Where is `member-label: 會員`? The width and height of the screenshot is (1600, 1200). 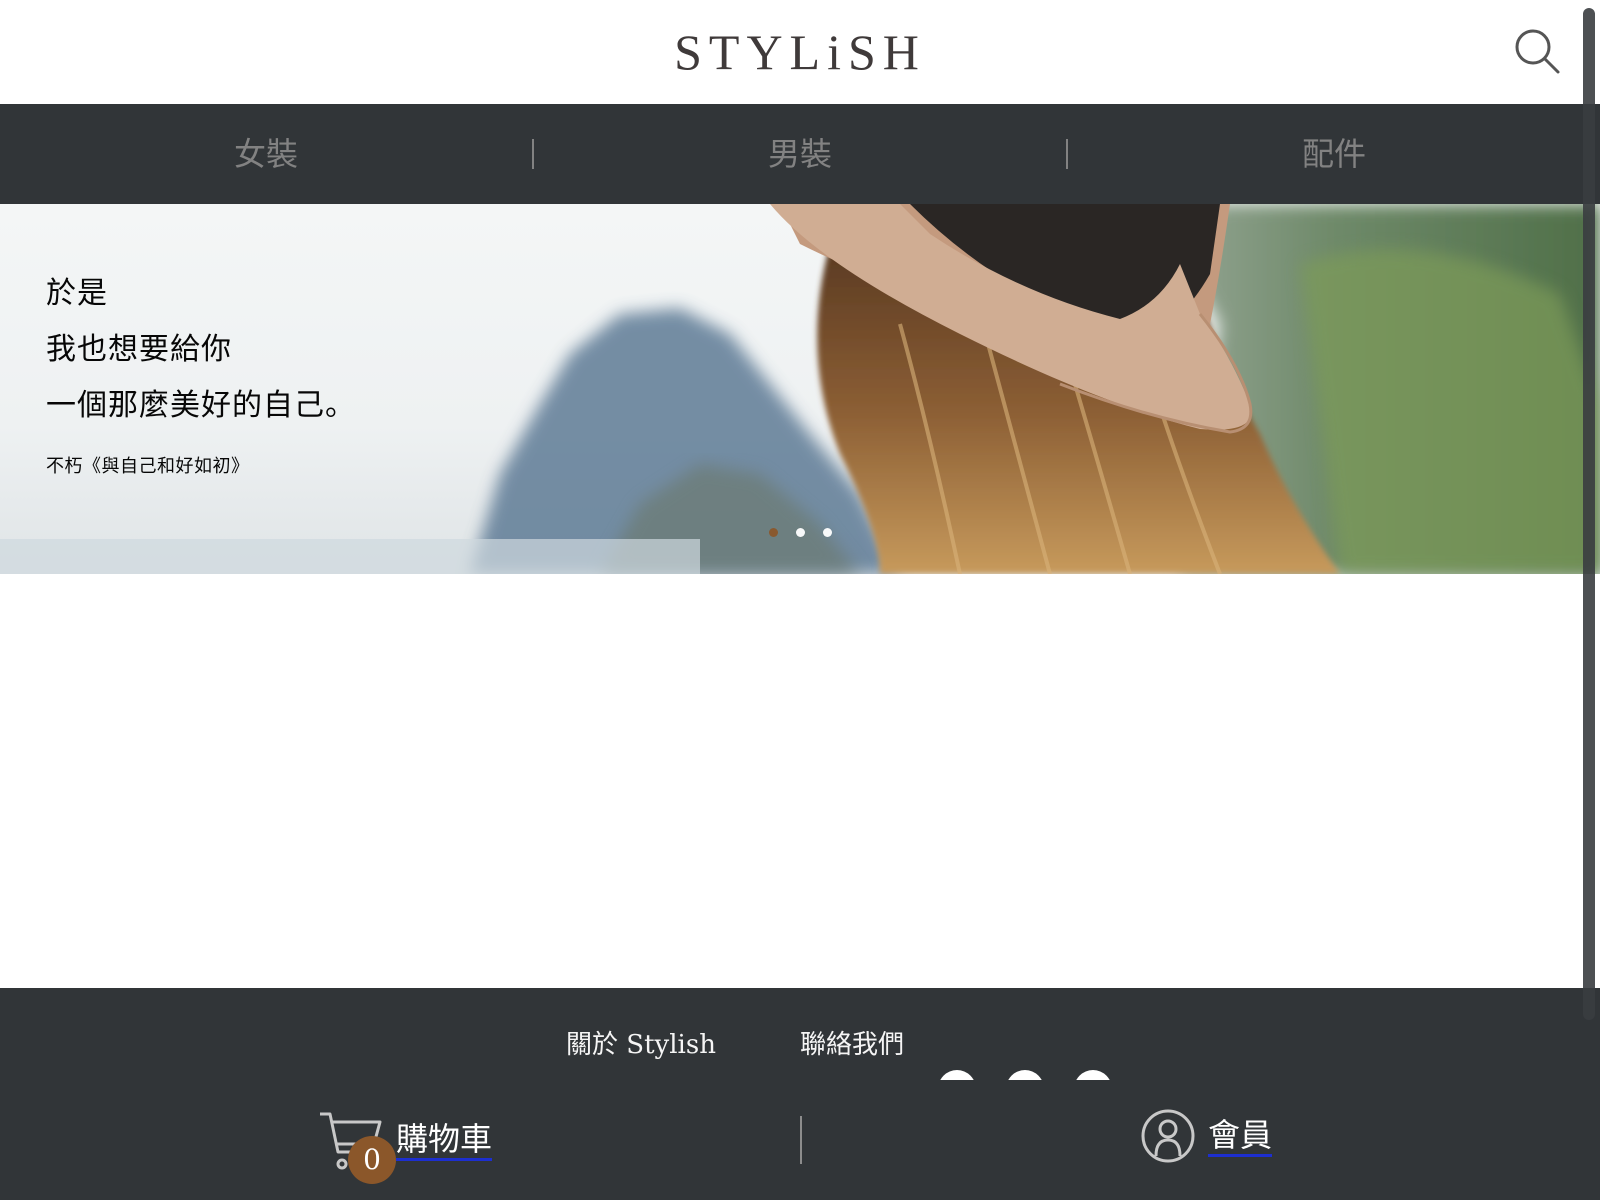 member-label: 會員 is located at coordinates (1240, 1136).